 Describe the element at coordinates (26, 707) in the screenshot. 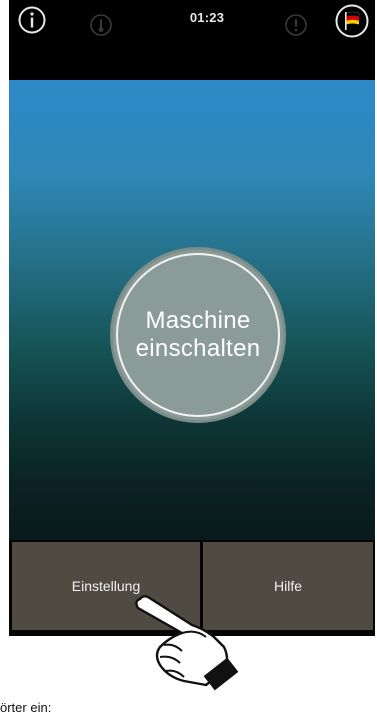

I see `caption-text: örter ein:` at that location.